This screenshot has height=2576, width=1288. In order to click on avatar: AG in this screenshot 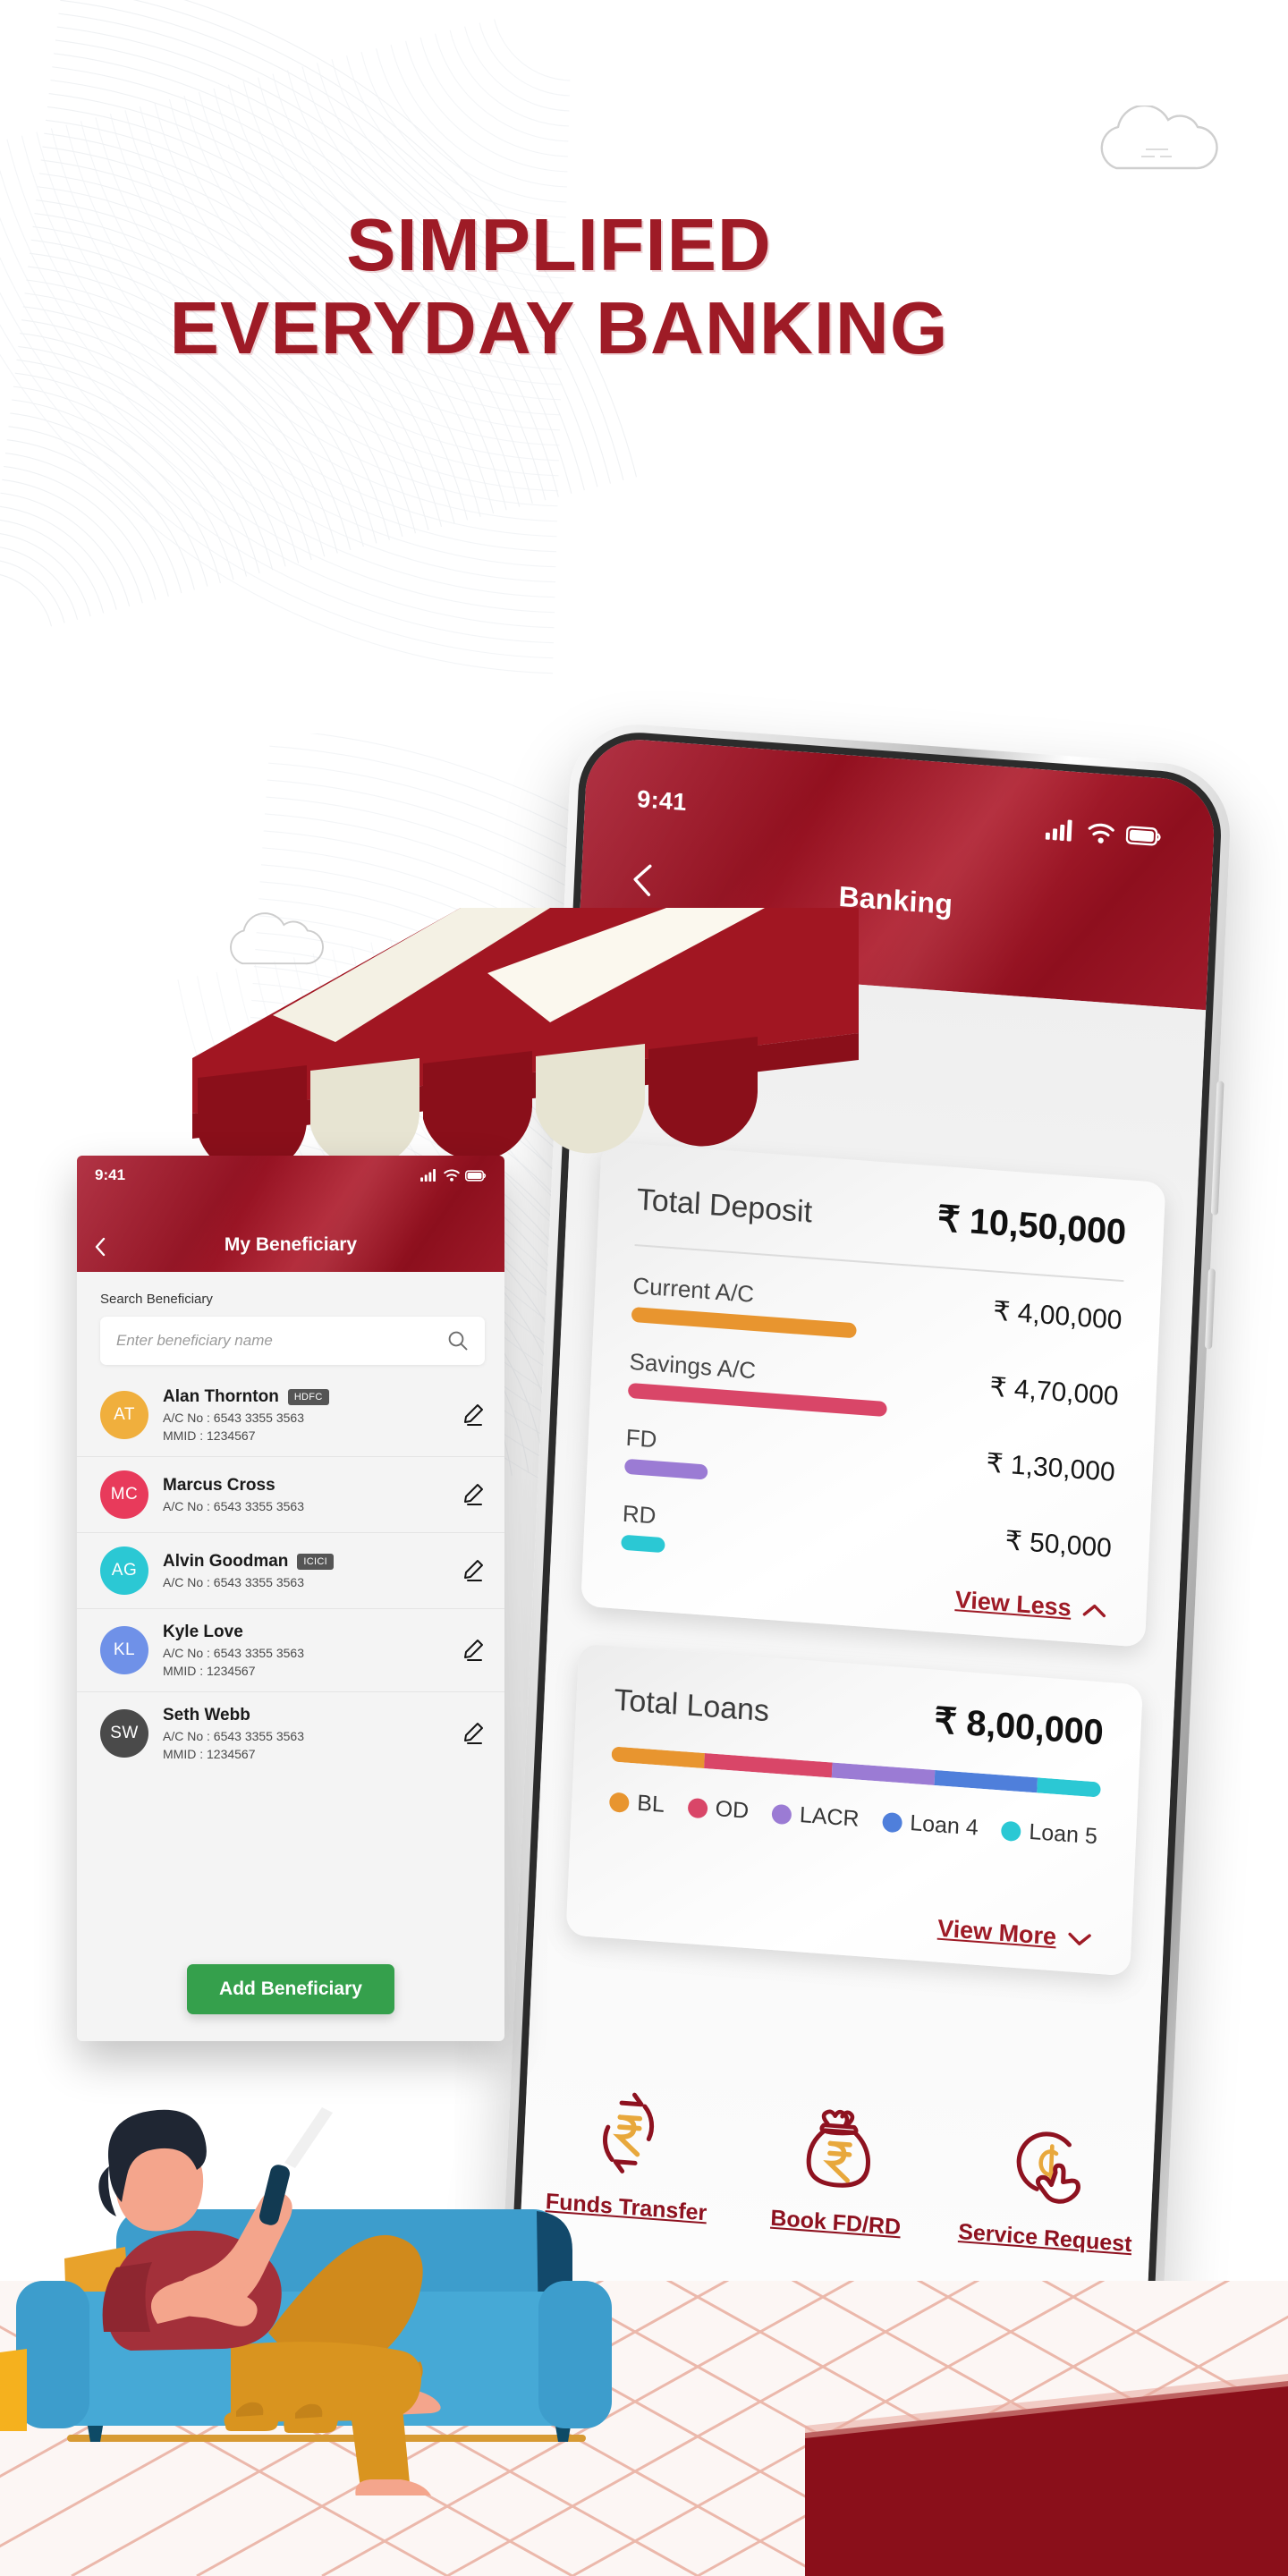, I will do `click(124, 1570)`.